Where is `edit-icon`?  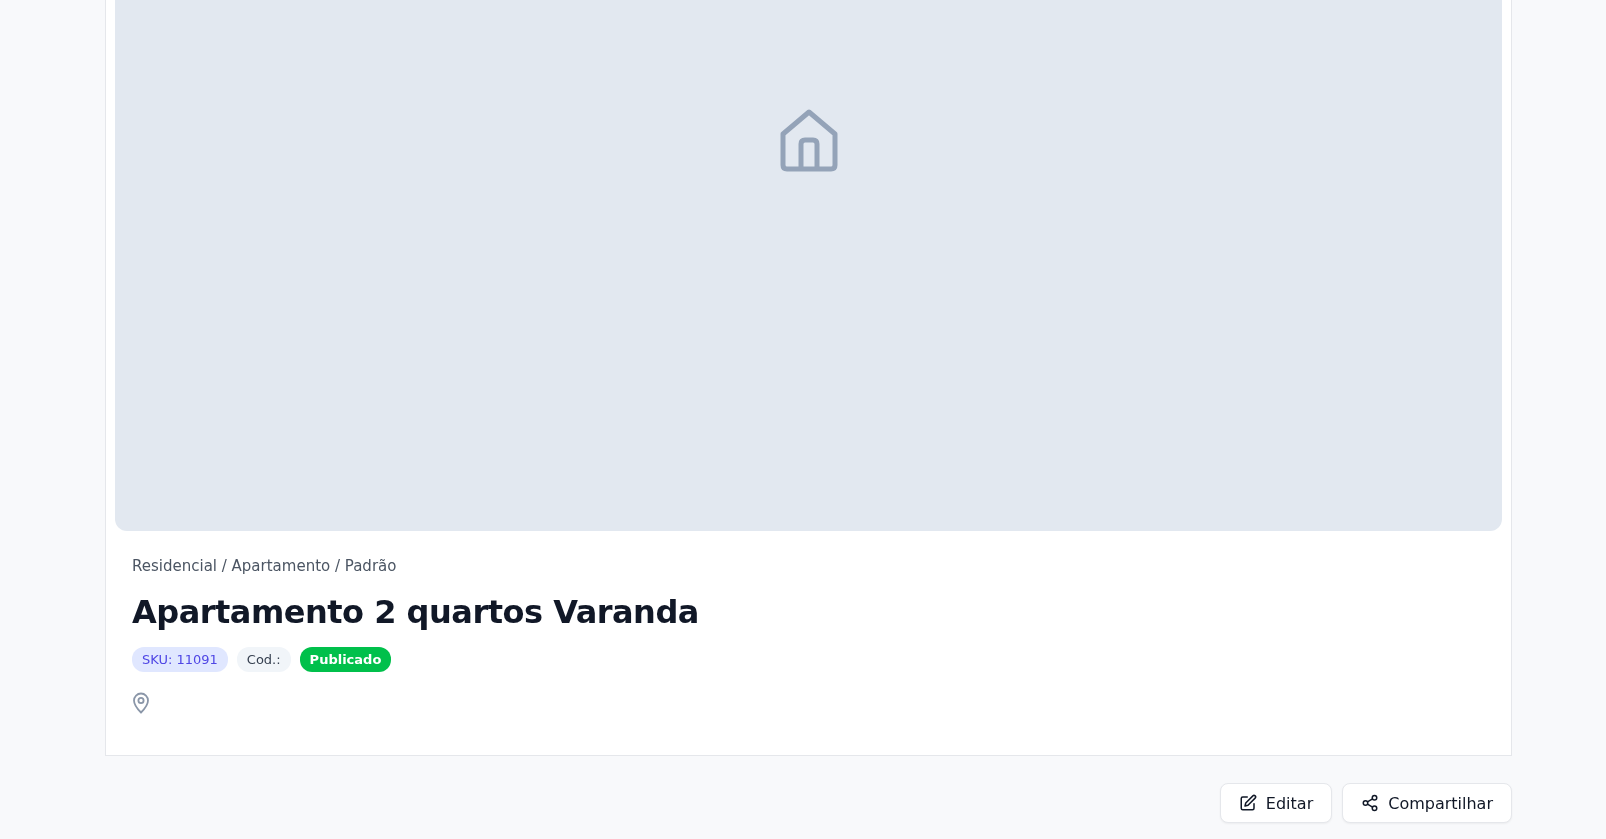
edit-icon is located at coordinates (1247, 803).